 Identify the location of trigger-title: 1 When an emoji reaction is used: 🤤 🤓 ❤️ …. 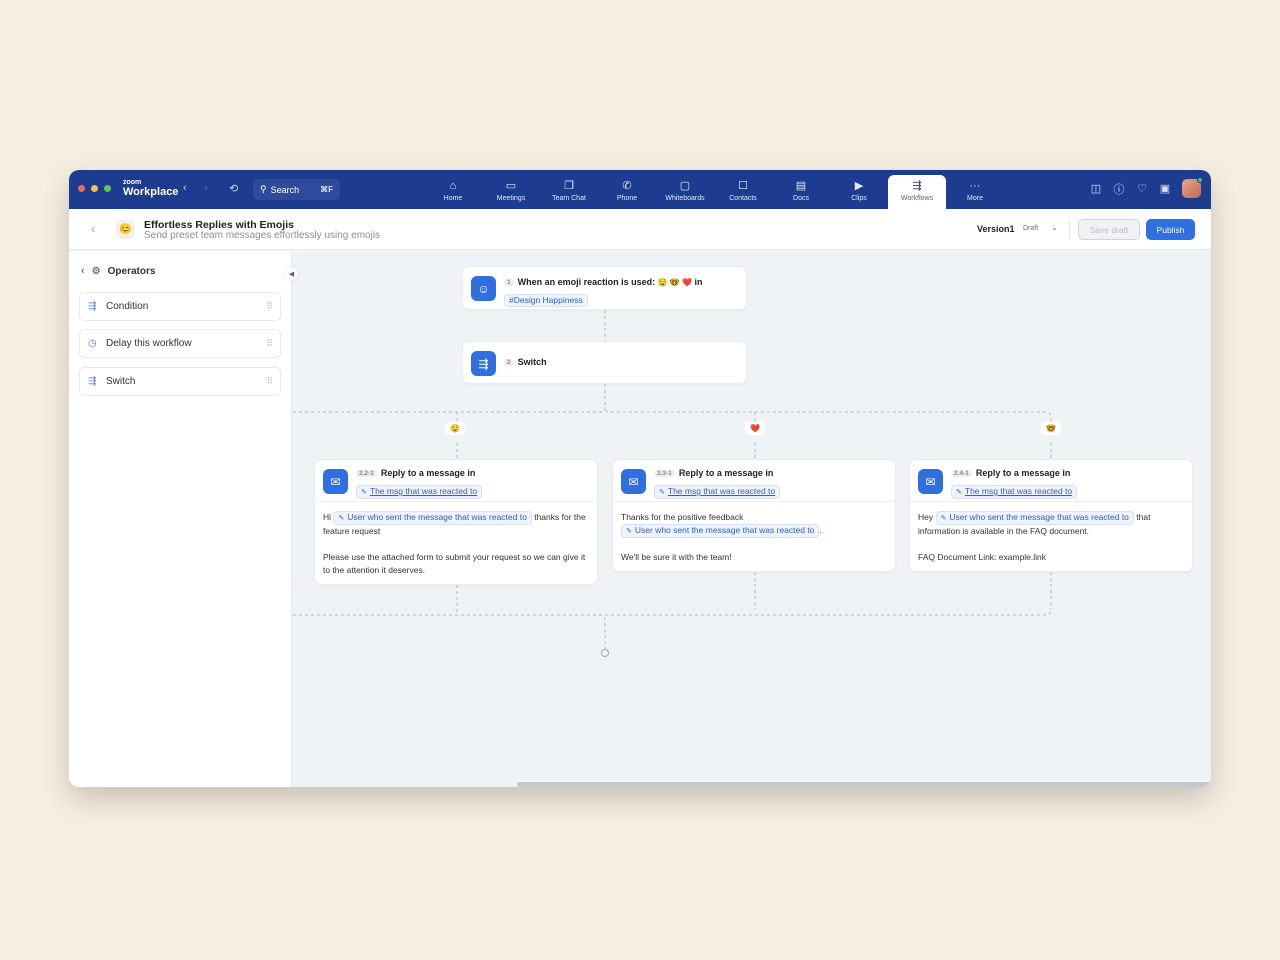
(603, 282).